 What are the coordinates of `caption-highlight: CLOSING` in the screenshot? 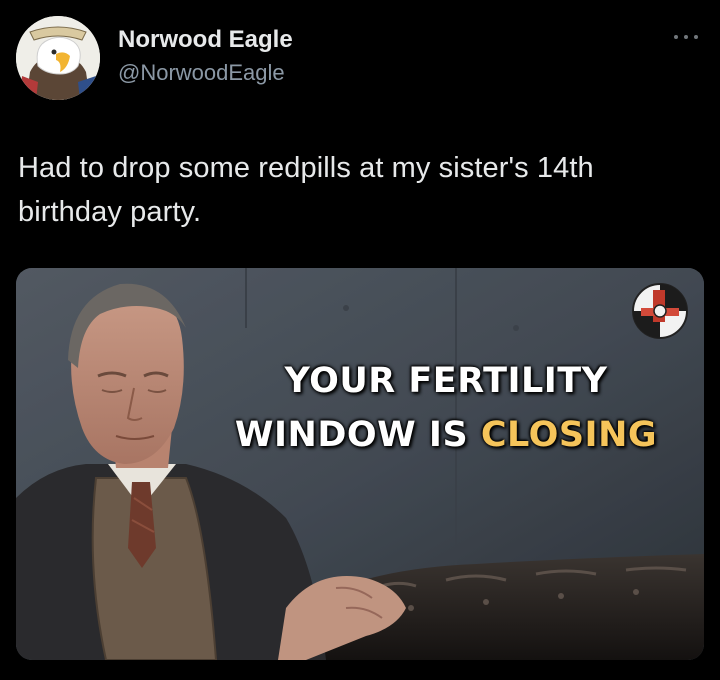 It's located at (569, 435).